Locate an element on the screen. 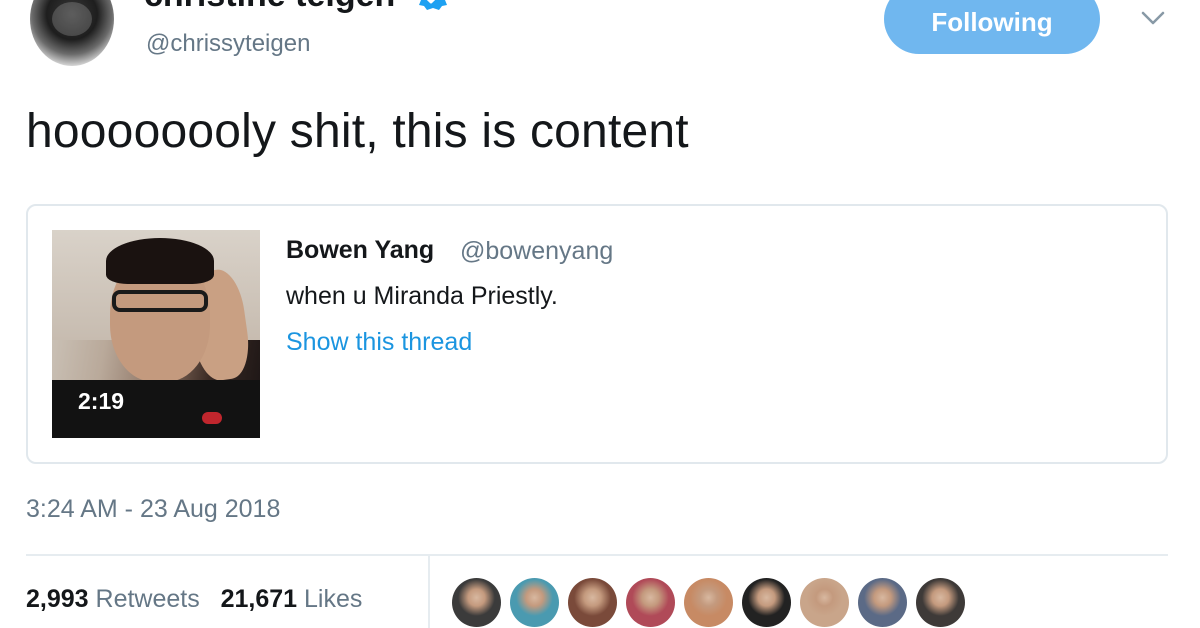 The height and width of the screenshot is (628, 1200). chevron-down-icon is located at coordinates (1153, 18).